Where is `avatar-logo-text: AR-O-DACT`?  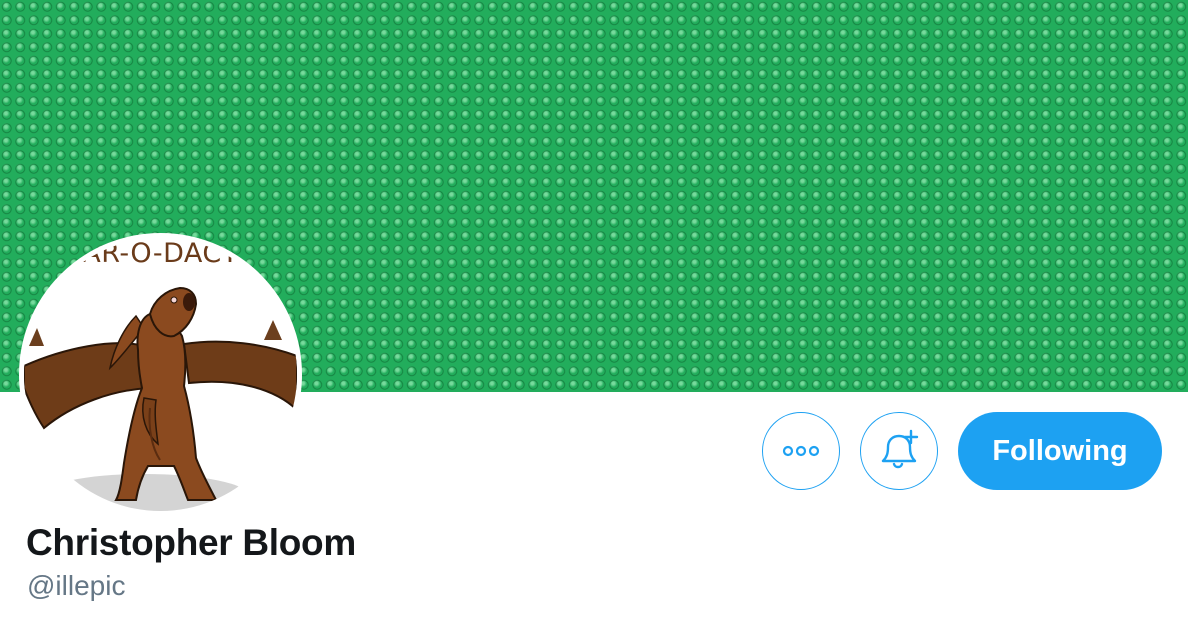 avatar-logo-text: AR-O-DACT is located at coordinates (160, 253).